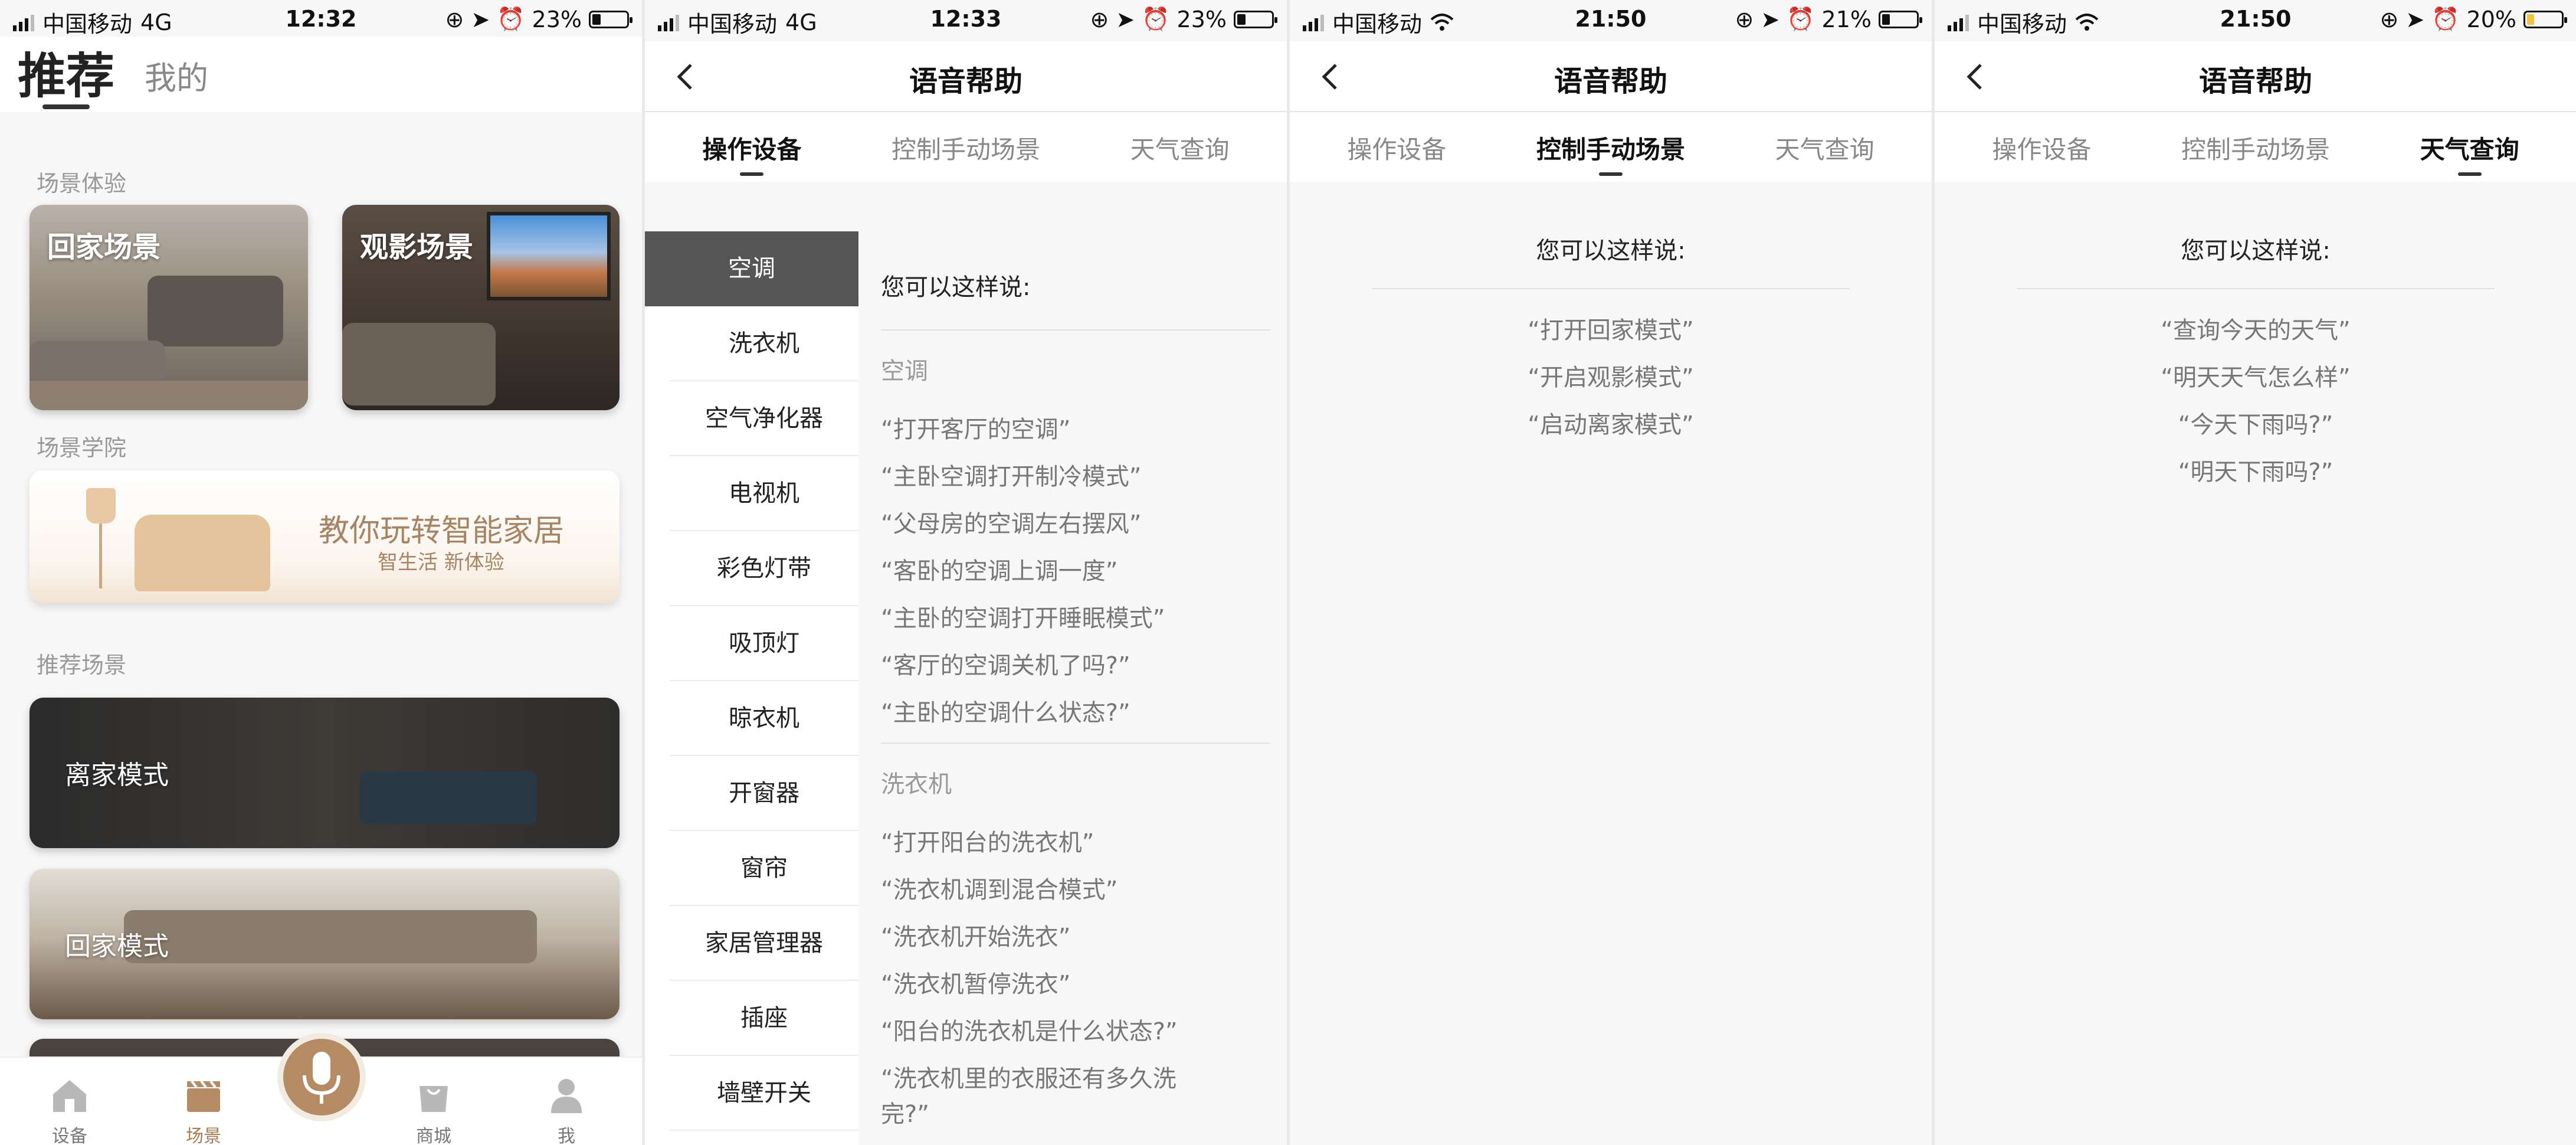  I want to click on sidebar-item-air-purifier: 空气净化器, so click(764, 418).